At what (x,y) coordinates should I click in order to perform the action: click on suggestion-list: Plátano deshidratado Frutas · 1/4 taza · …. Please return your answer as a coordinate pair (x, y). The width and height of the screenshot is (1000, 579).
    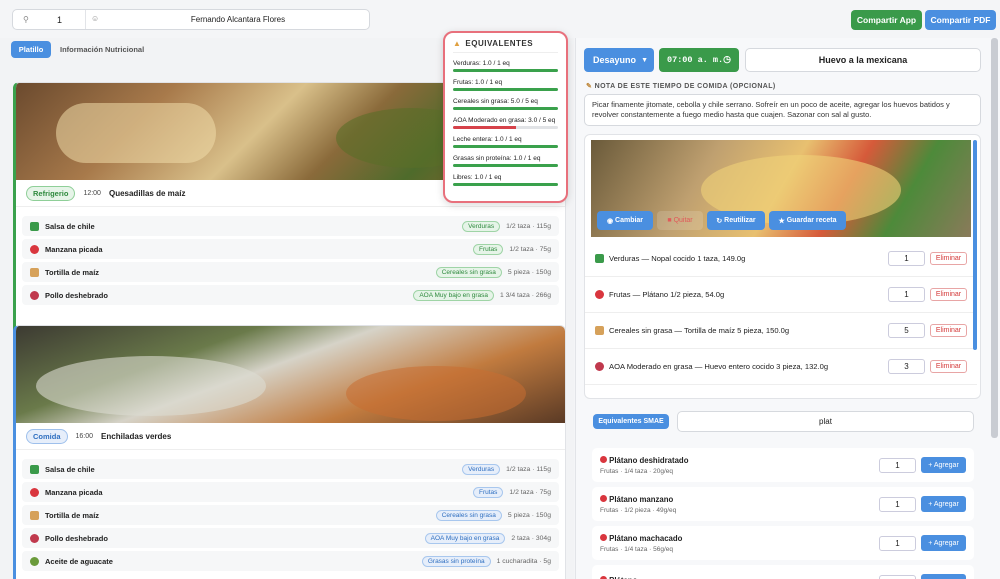
    Looking at the image, I should click on (783, 513).